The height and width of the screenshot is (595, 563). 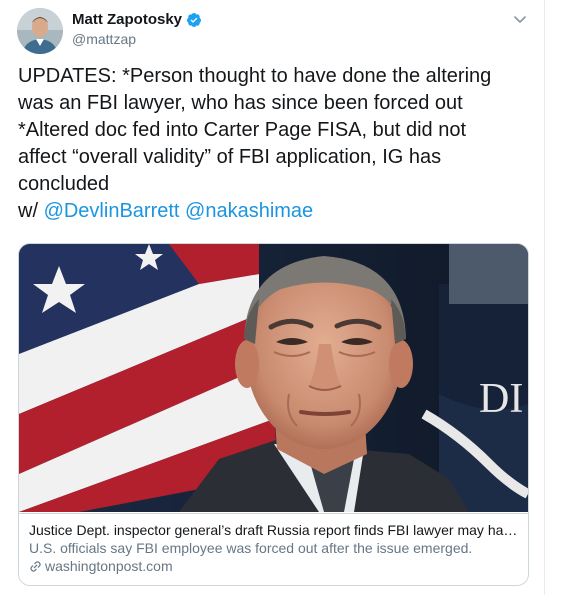 I want to click on avatar, so click(x=40, y=31).